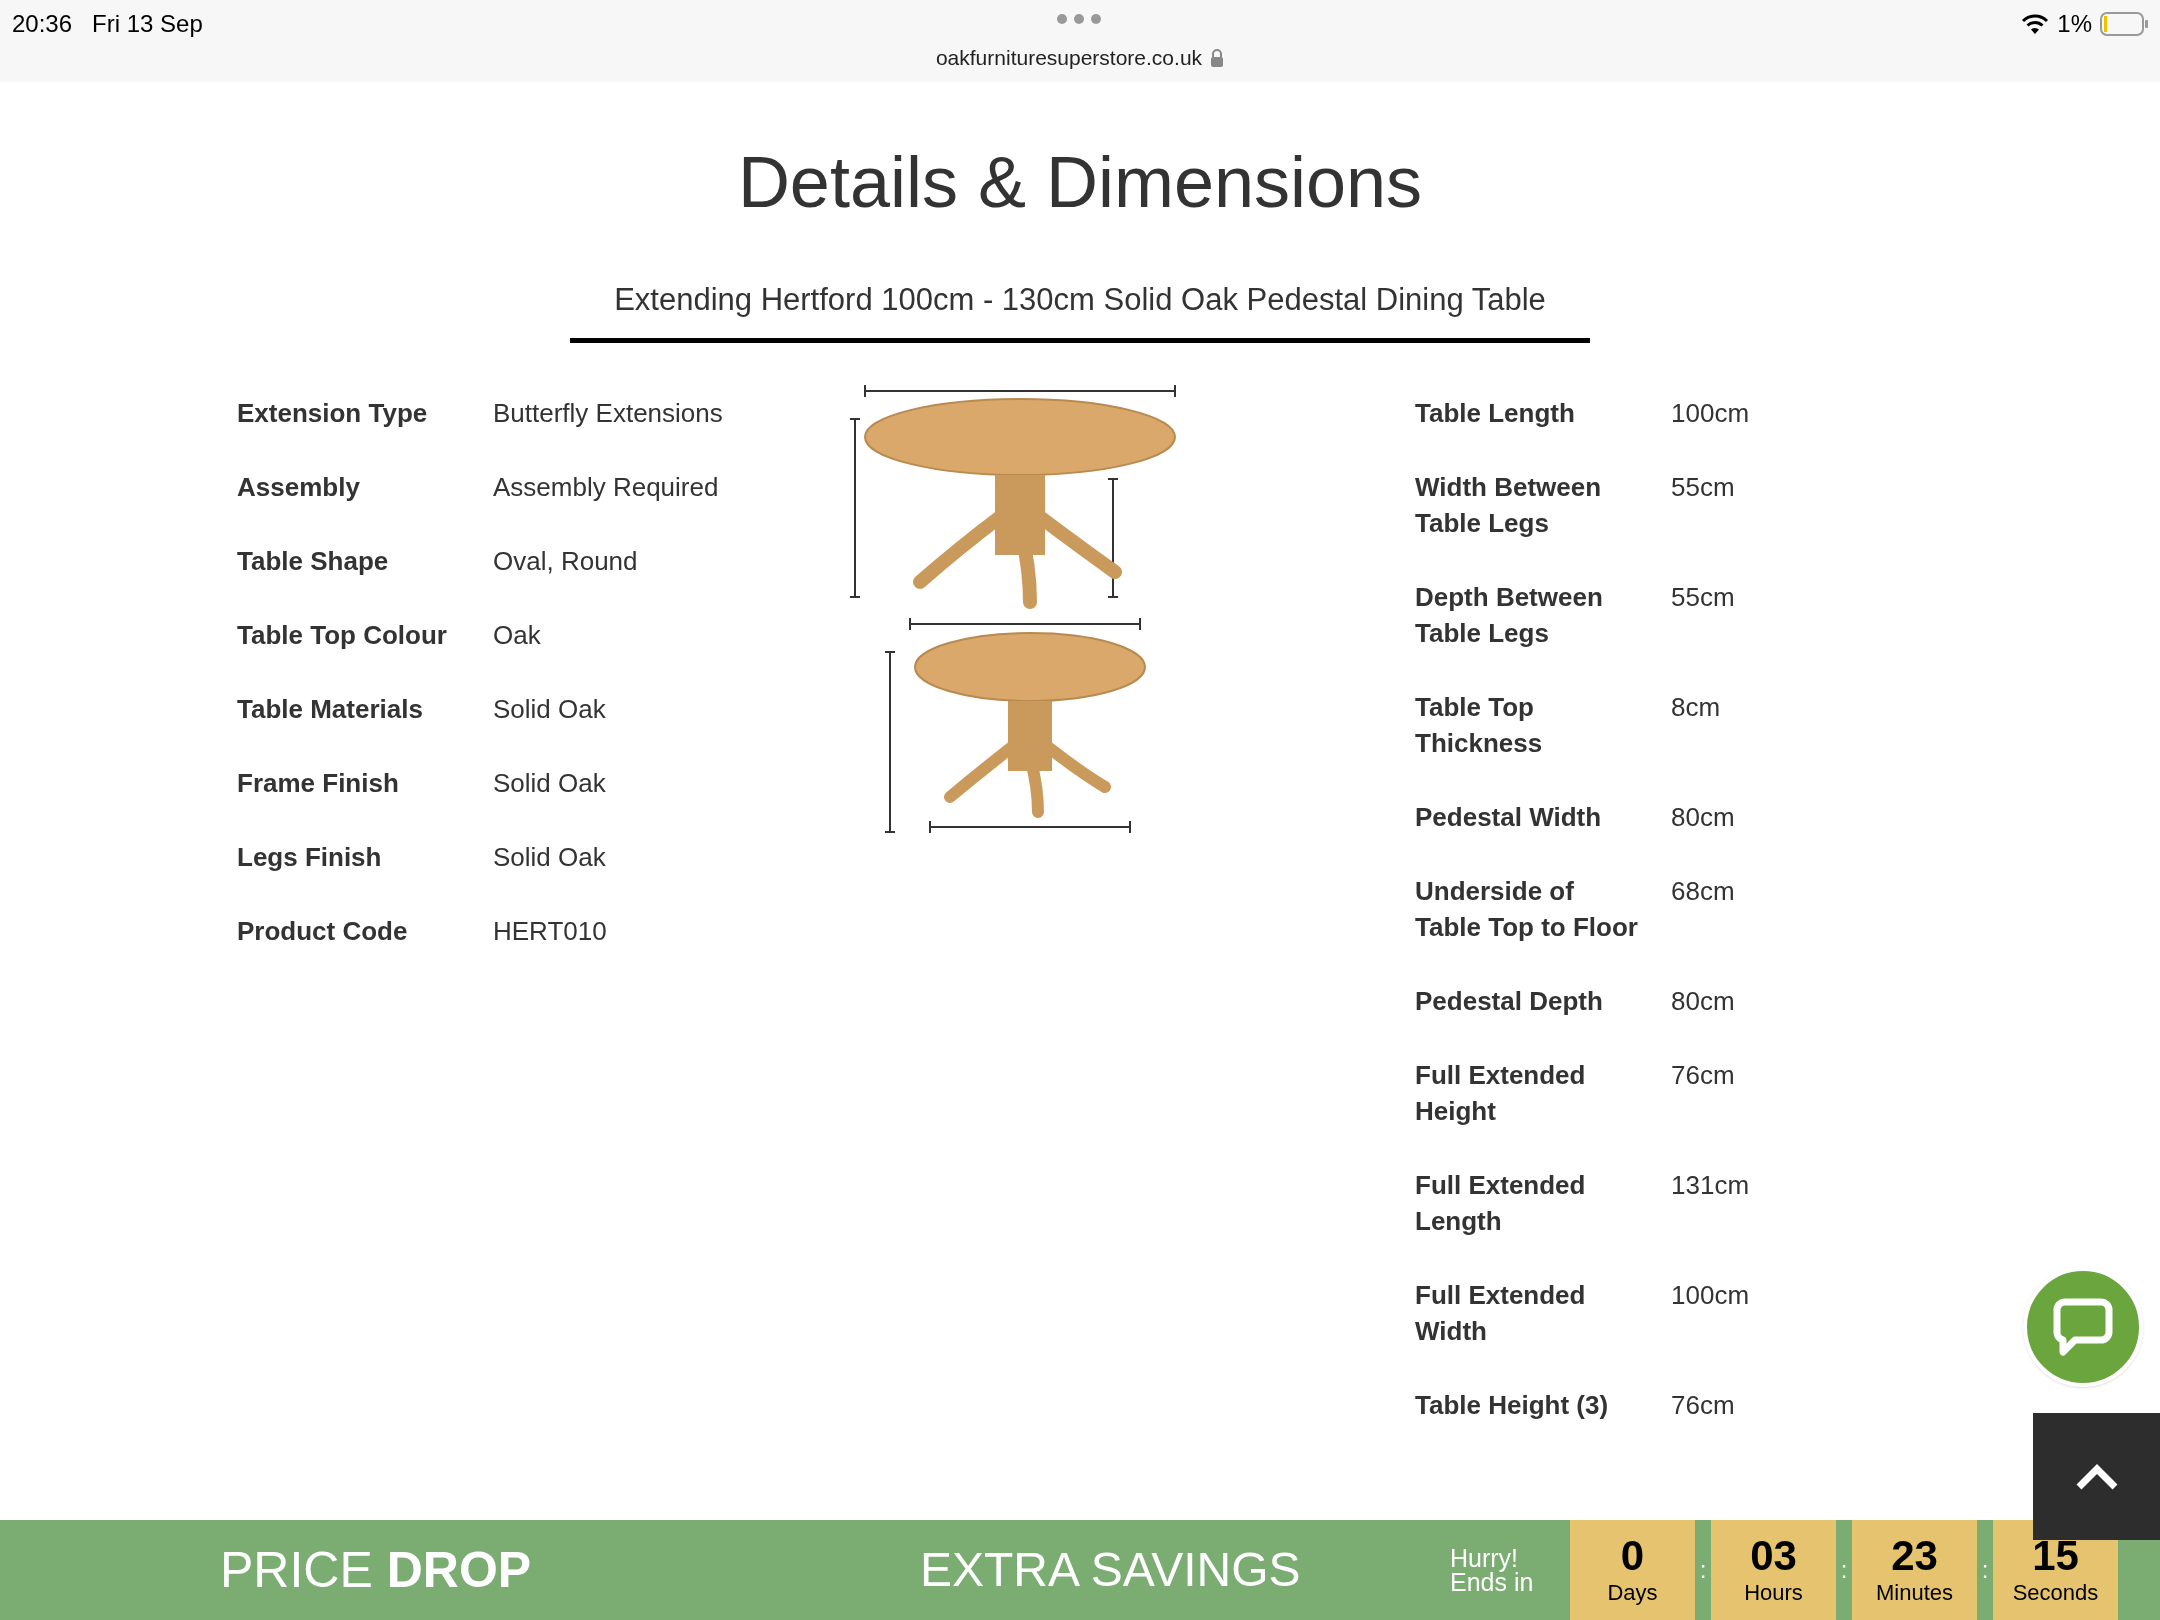  I want to click on spec-label: Table Shape, so click(313, 561).